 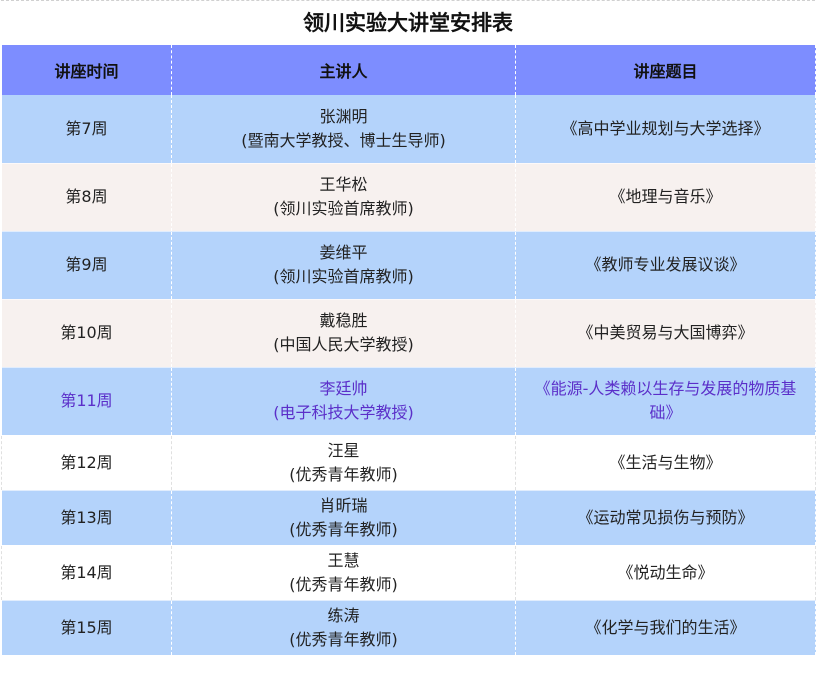 I want to click on week-cell: 第13周, so click(x=86, y=518).